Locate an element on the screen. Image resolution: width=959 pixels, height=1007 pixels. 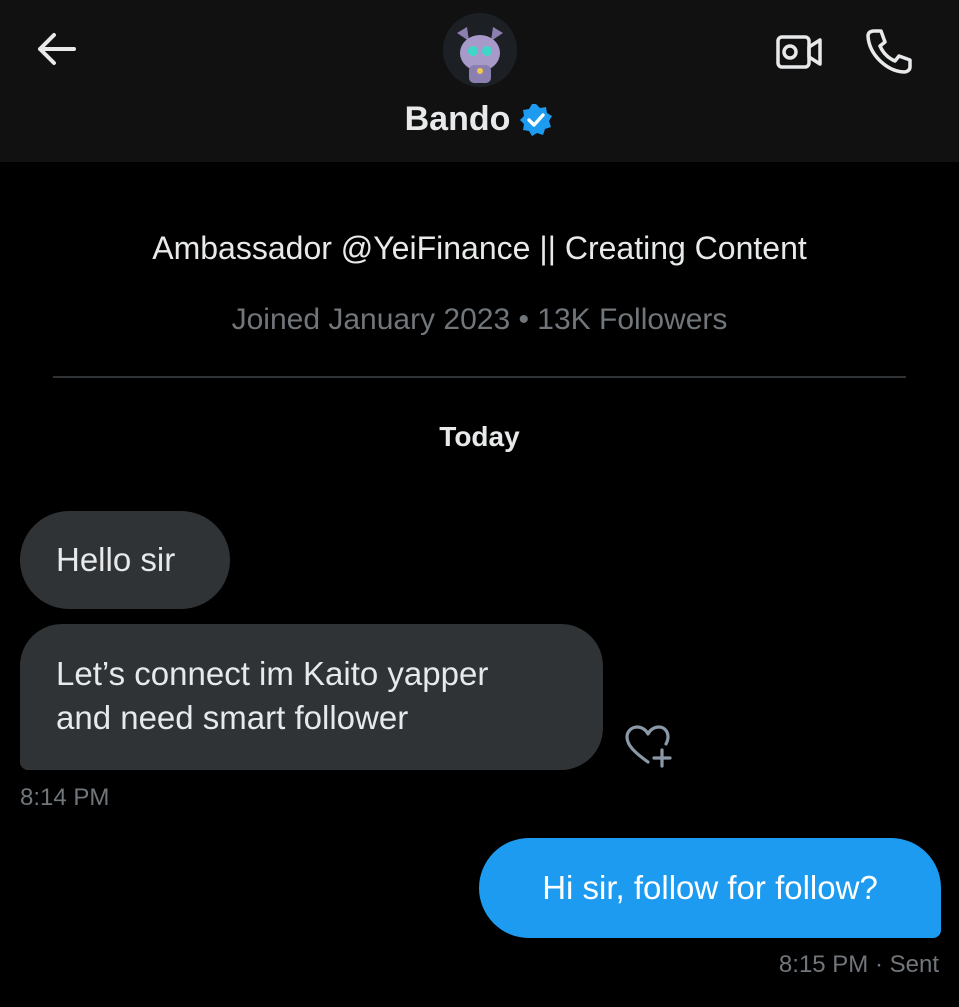
incoming-message: Hello sir is located at coordinates (125, 560).